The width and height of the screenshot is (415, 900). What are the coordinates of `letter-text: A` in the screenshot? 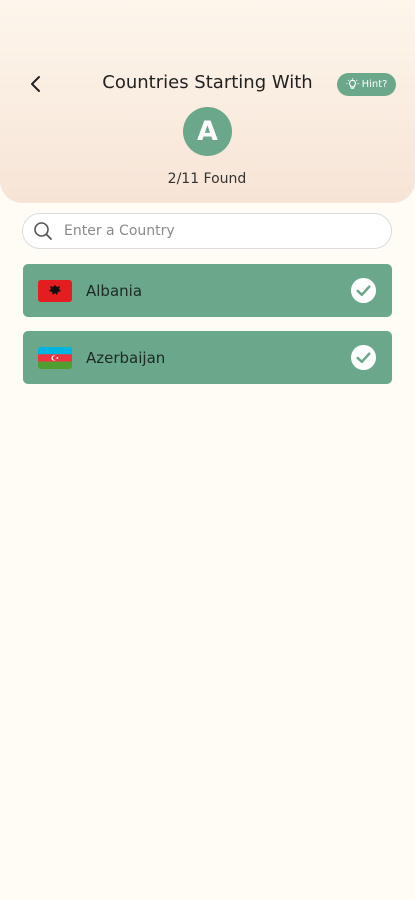 It's located at (207, 131).